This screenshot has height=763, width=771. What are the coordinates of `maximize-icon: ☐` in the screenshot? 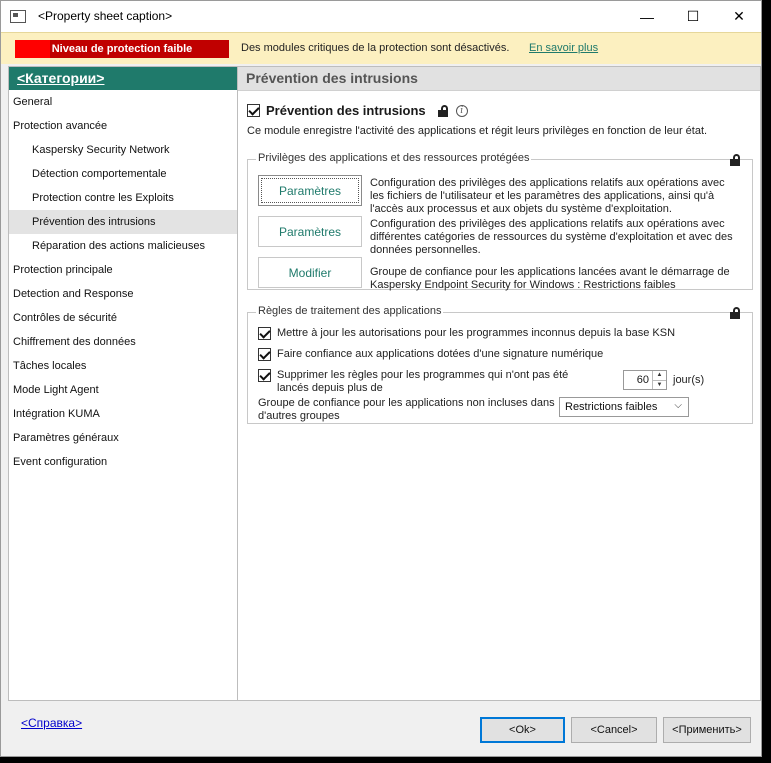 It's located at (693, 16).